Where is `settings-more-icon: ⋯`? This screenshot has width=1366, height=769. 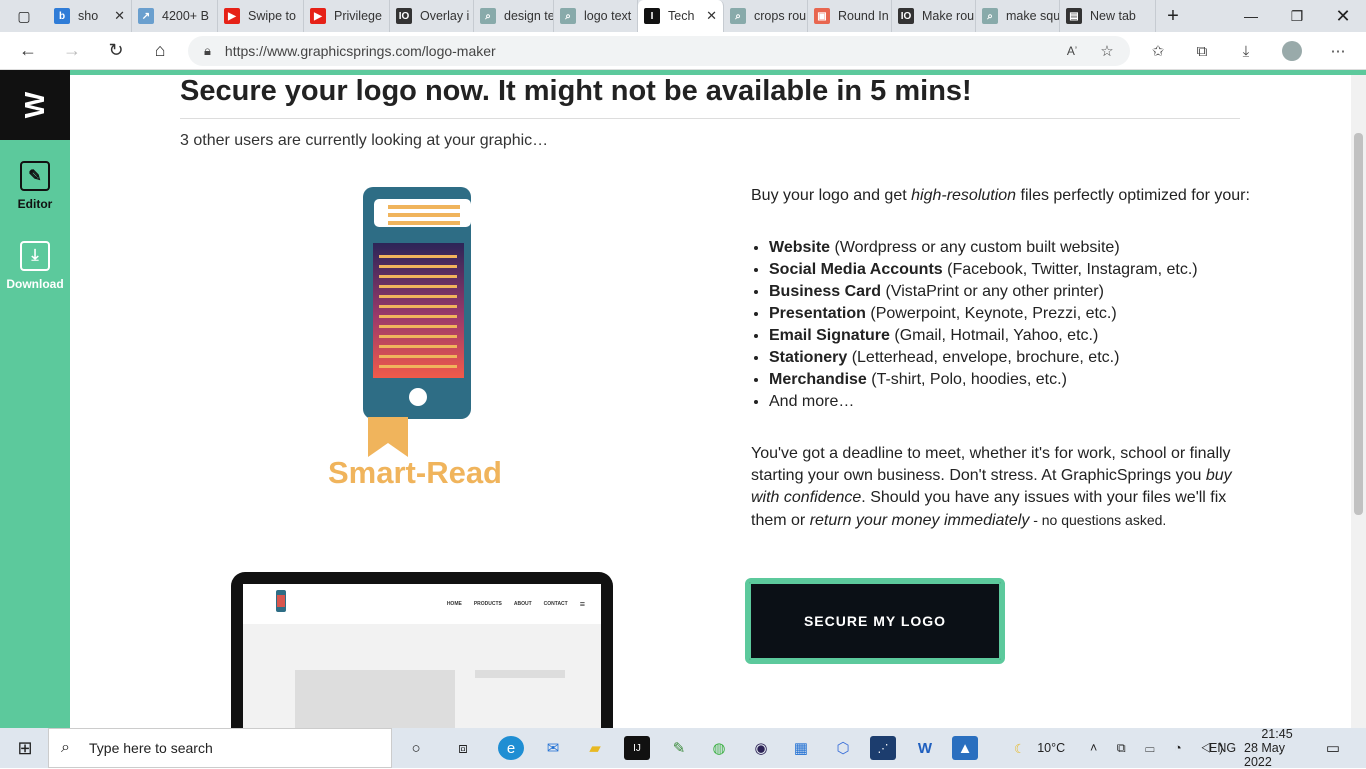
settings-more-icon: ⋯ is located at coordinates (1338, 51).